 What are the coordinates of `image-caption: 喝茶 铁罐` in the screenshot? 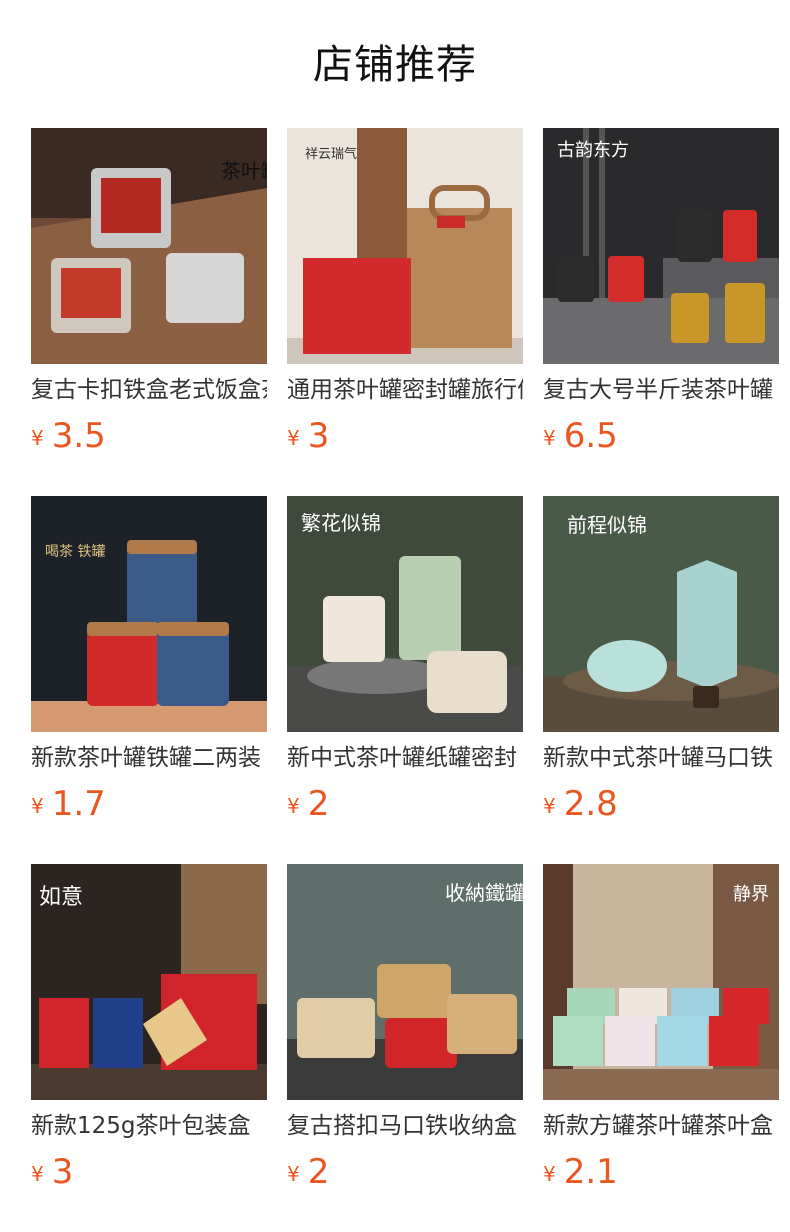 It's located at (75, 552).